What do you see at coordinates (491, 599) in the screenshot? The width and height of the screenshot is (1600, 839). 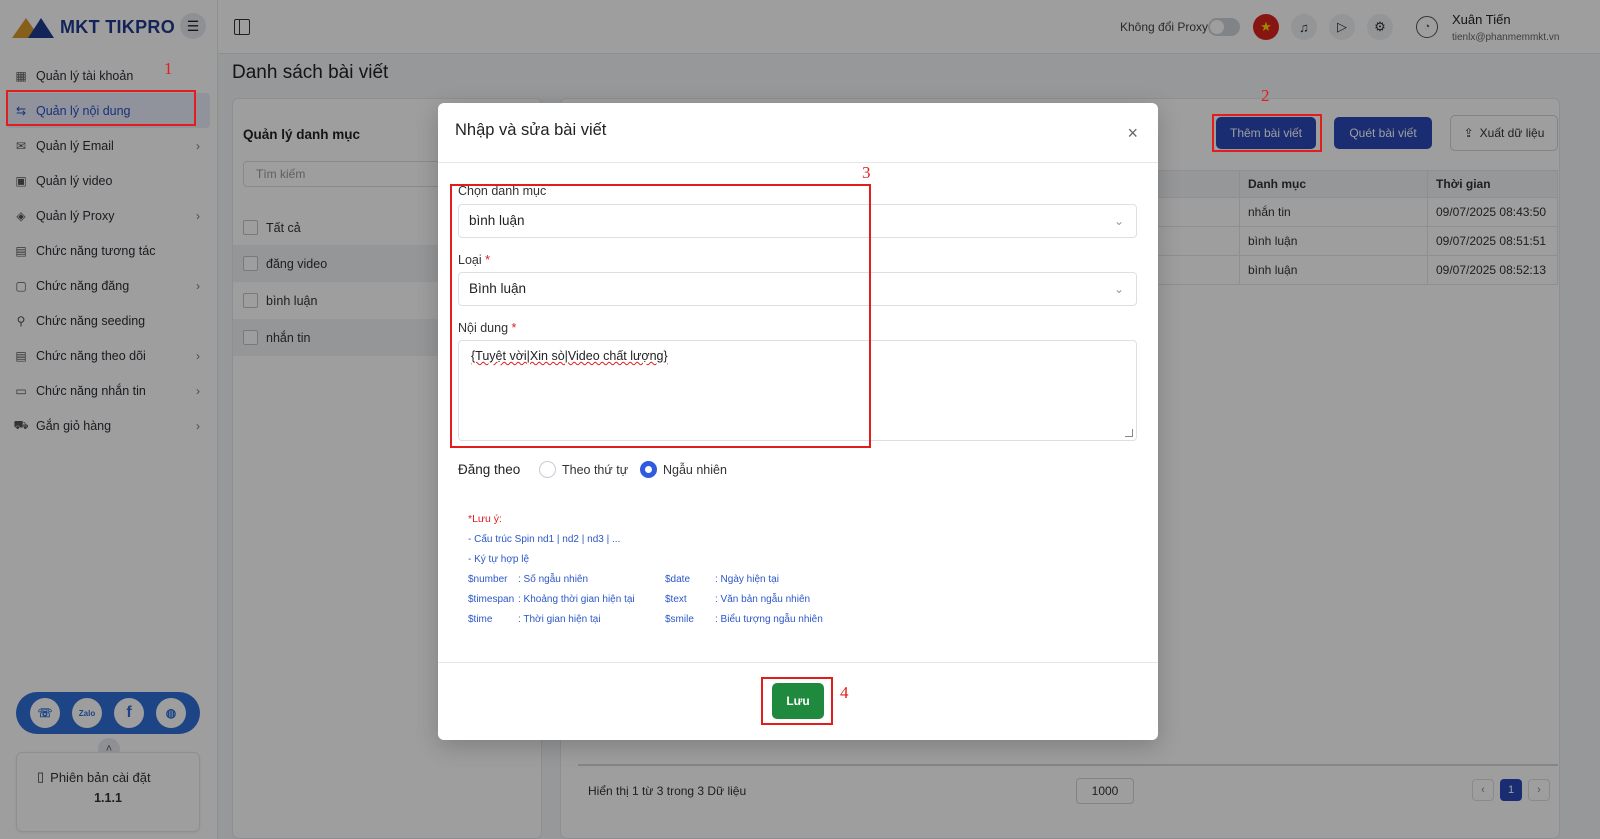 I see `var-key: $timespan` at bounding box center [491, 599].